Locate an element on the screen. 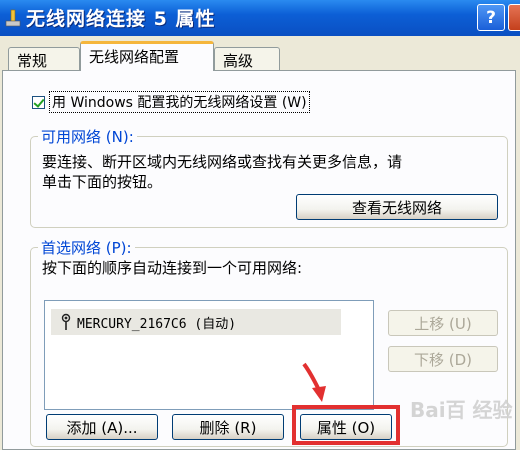  use-windows-config-checkbox: 用 Windows 配置我的无线网络设置 (W) is located at coordinates (171, 102).